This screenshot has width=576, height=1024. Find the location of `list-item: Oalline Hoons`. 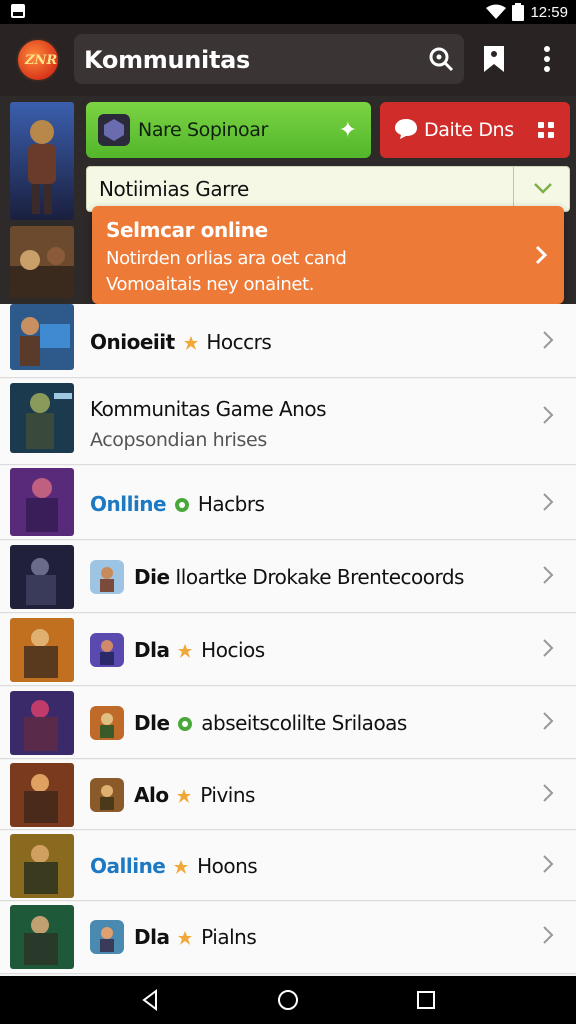

list-item: Oalline Hoons is located at coordinates (288, 866).